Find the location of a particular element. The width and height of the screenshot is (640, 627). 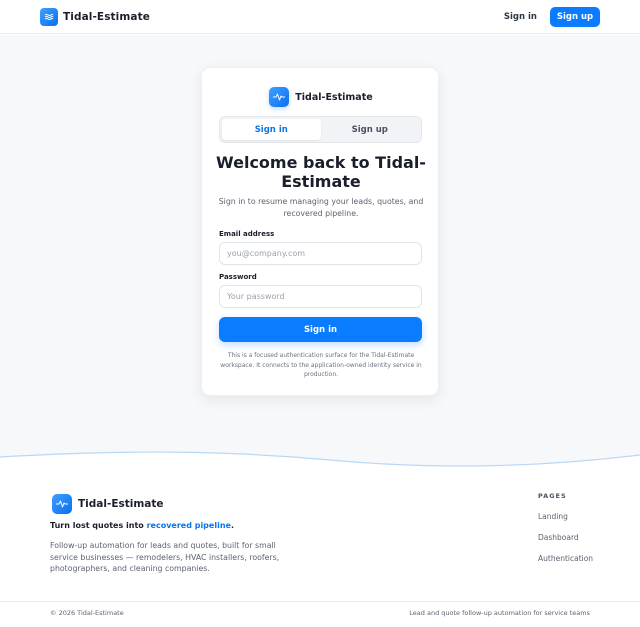

tagline-suffix: . is located at coordinates (232, 525).